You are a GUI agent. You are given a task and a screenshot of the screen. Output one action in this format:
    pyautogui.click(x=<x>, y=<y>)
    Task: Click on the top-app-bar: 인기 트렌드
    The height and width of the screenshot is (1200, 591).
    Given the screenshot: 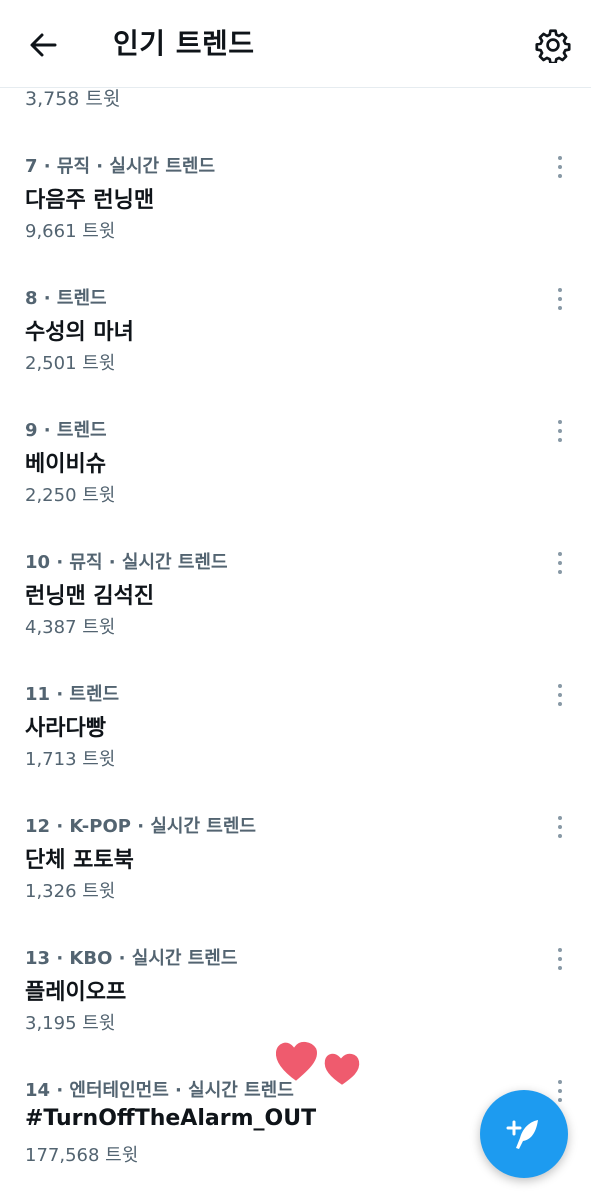 What is the action you would take?
    pyautogui.click(x=295, y=44)
    